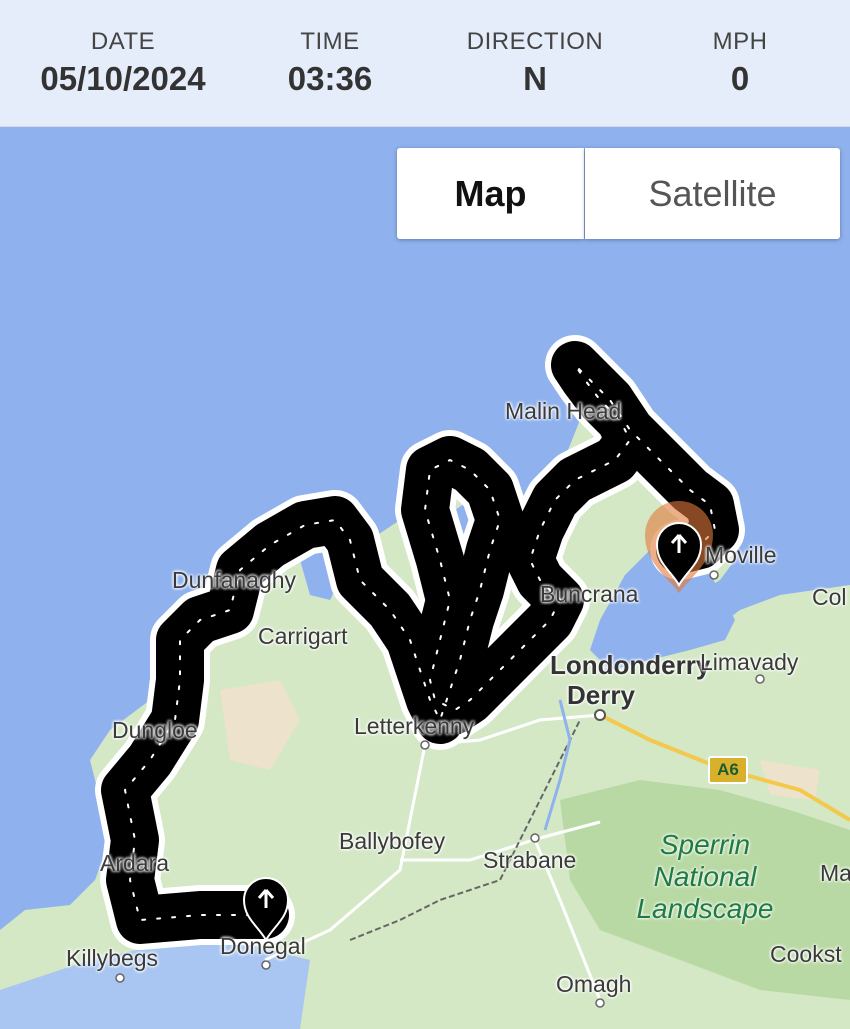  Describe the element at coordinates (155, 730) in the screenshot. I see `place-dungloe: Dungloe` at that location.